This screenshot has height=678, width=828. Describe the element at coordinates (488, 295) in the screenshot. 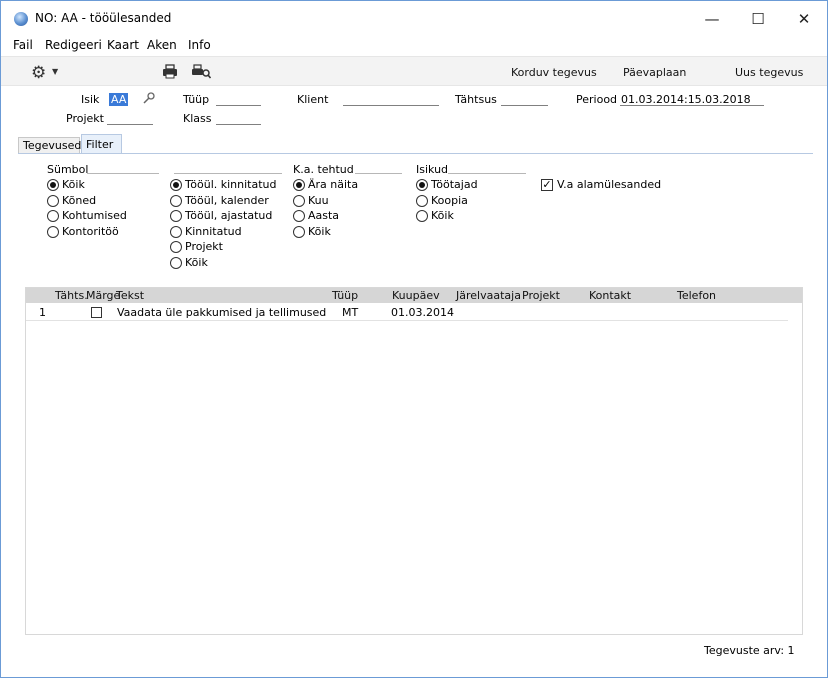

I see `column-header-jarelvaataja: Järelvaataja` at that location.